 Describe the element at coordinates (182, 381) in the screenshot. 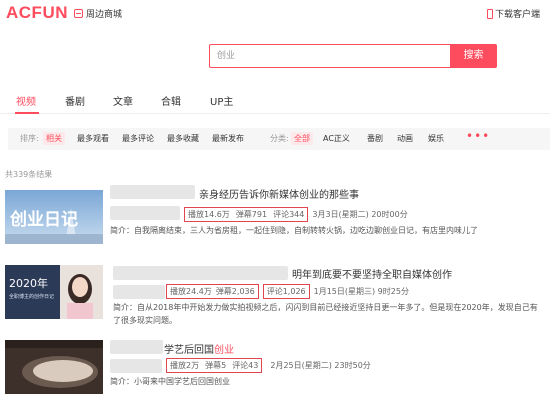

I see `desc-text: 小哥来中国学艺后回国创业` at that location.